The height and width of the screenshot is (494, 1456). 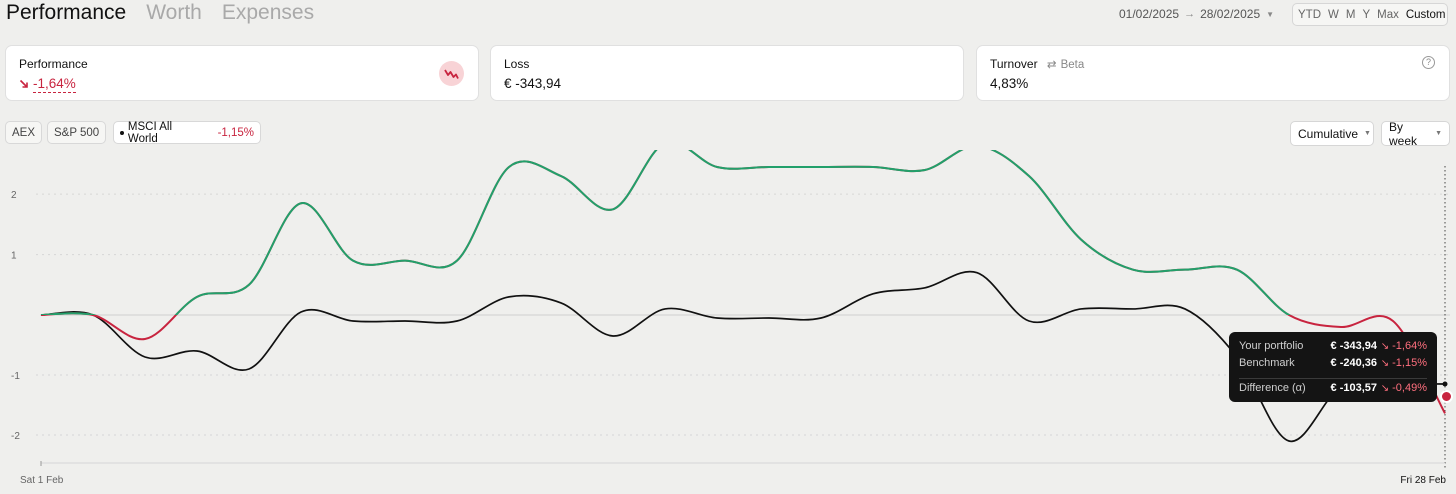 I want to click on mode-select: Cumulative ▼, so click(x=1332, y=133).